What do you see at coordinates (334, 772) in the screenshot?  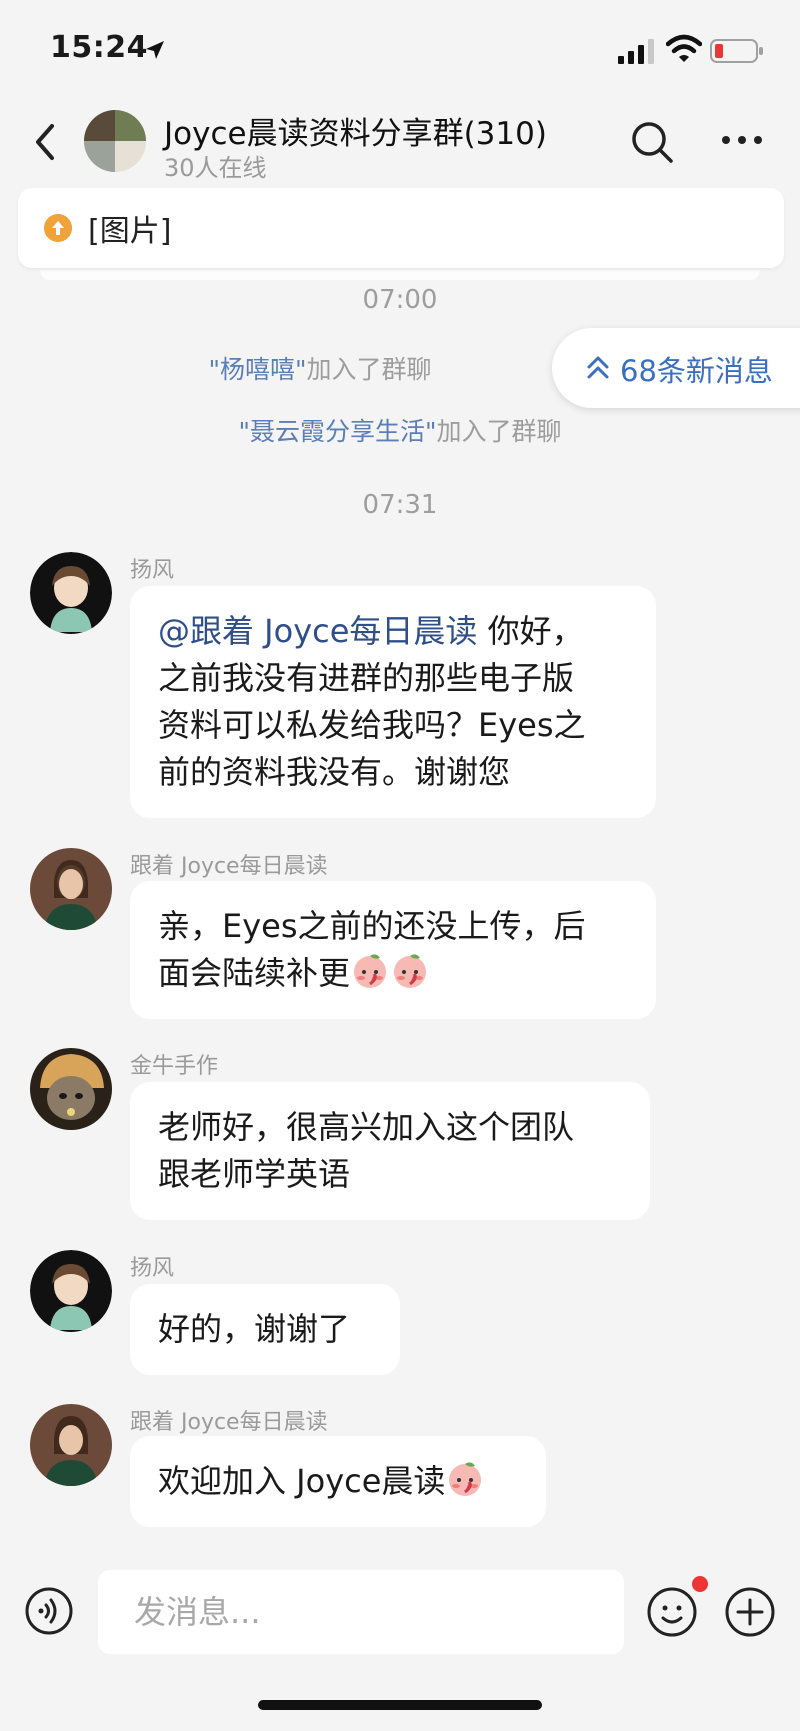 I see `message-text: 前的资料我没有。谢谢您` at bounding box center [334, 772].